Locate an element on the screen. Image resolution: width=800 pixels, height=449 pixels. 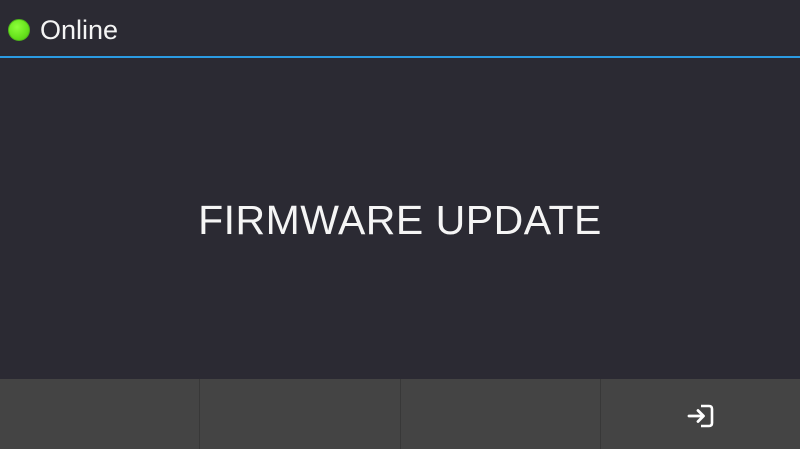
status-label: Online is located at coordinates (79, 30).